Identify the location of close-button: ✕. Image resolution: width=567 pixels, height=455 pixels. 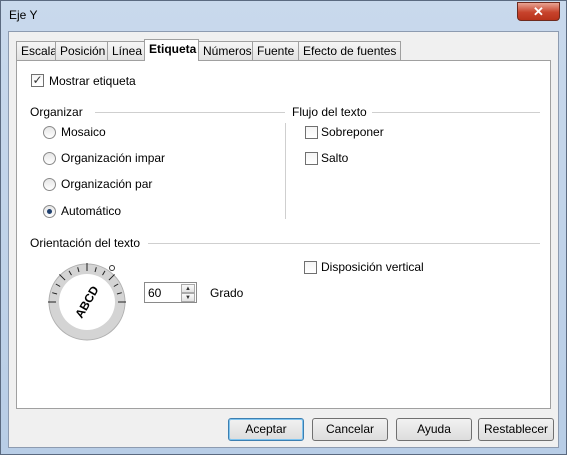
(538, 11).